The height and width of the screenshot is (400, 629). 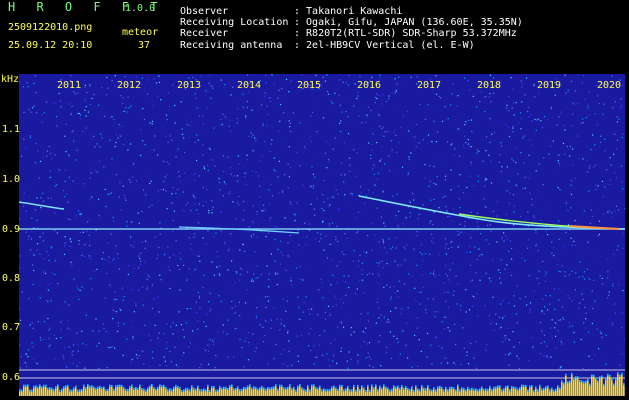 I want to click on x-tick-label: 2018, so click(x=489, y=85).